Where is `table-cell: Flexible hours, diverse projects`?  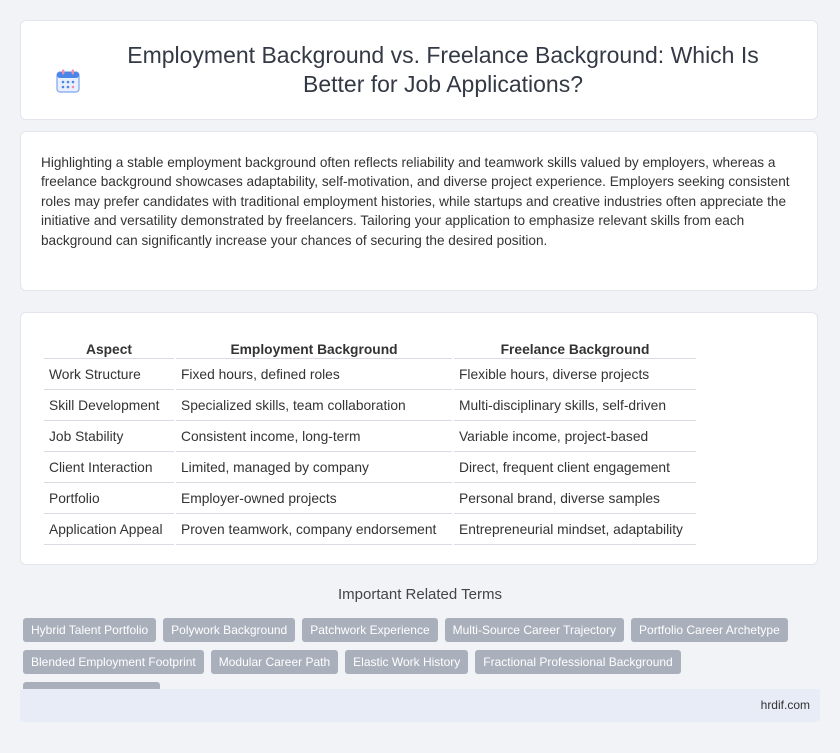
table-cell: Flexible hours, diverse projects is located at coordinates (575, 374).